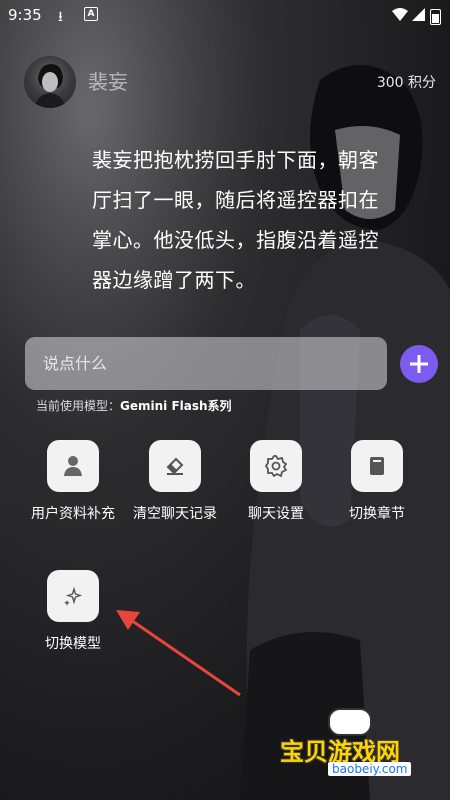  I want to click on annotation-arrow-icon, so click(178, 653).